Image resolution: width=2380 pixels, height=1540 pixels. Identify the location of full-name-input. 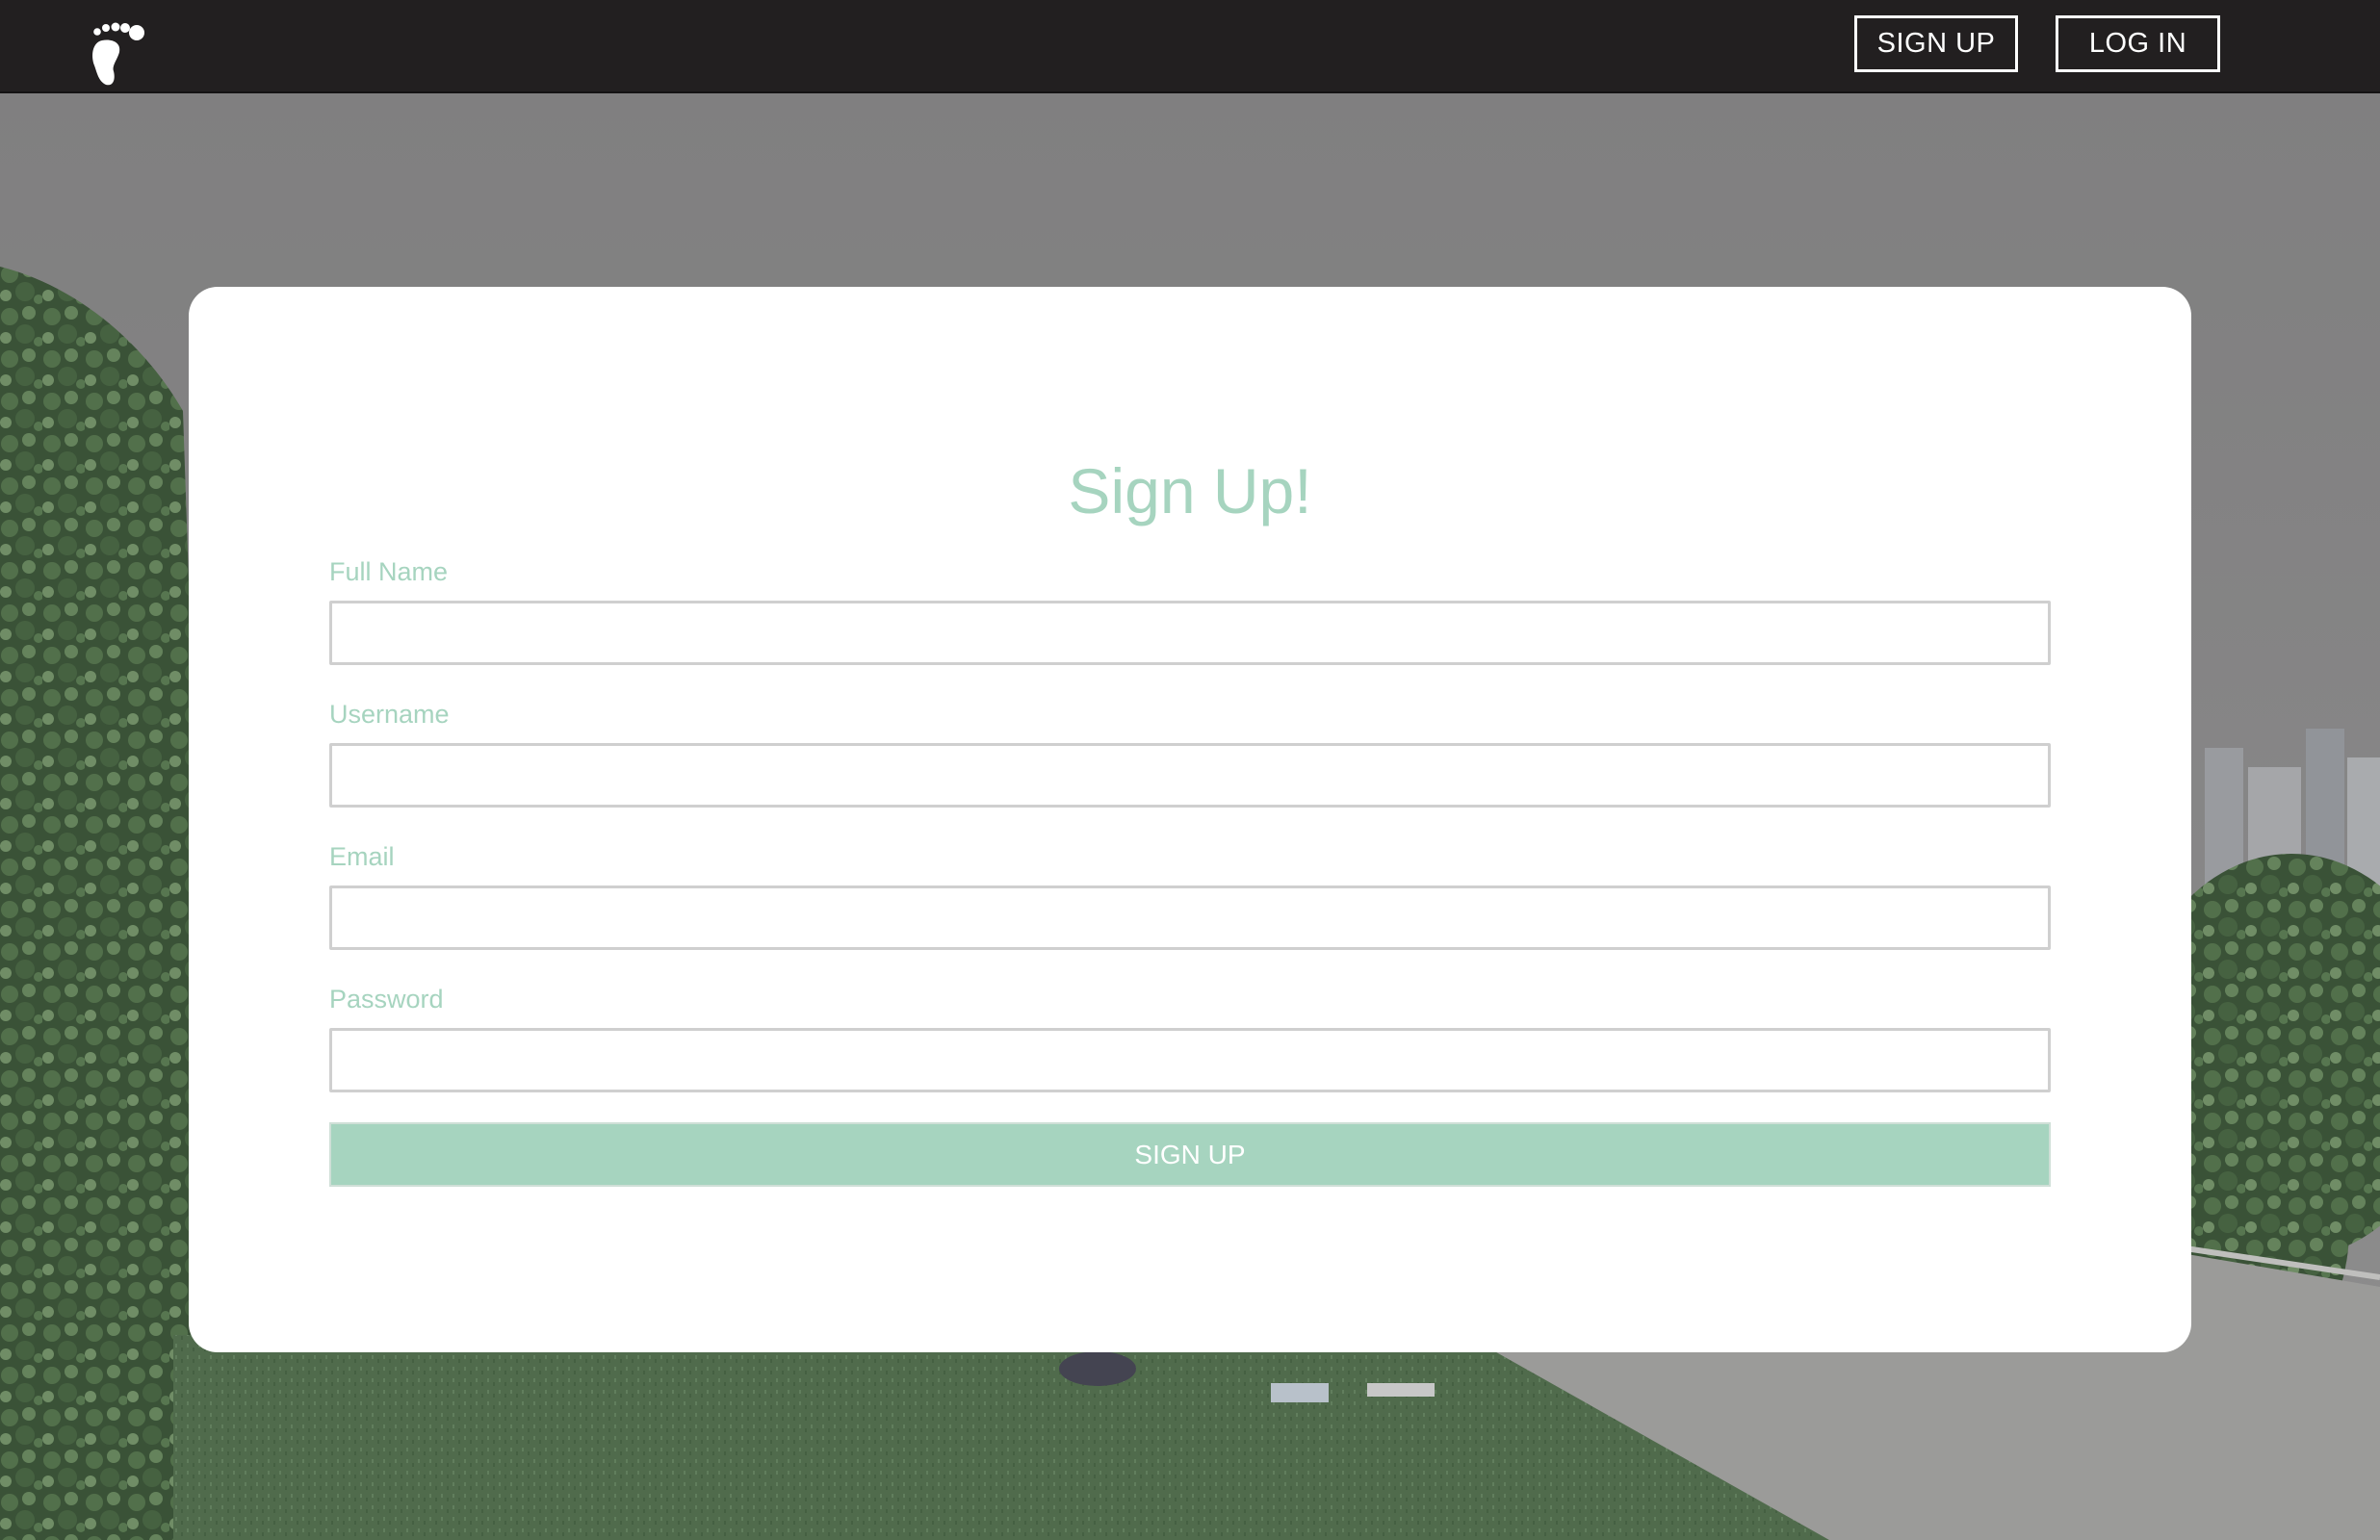
(1190, 633).